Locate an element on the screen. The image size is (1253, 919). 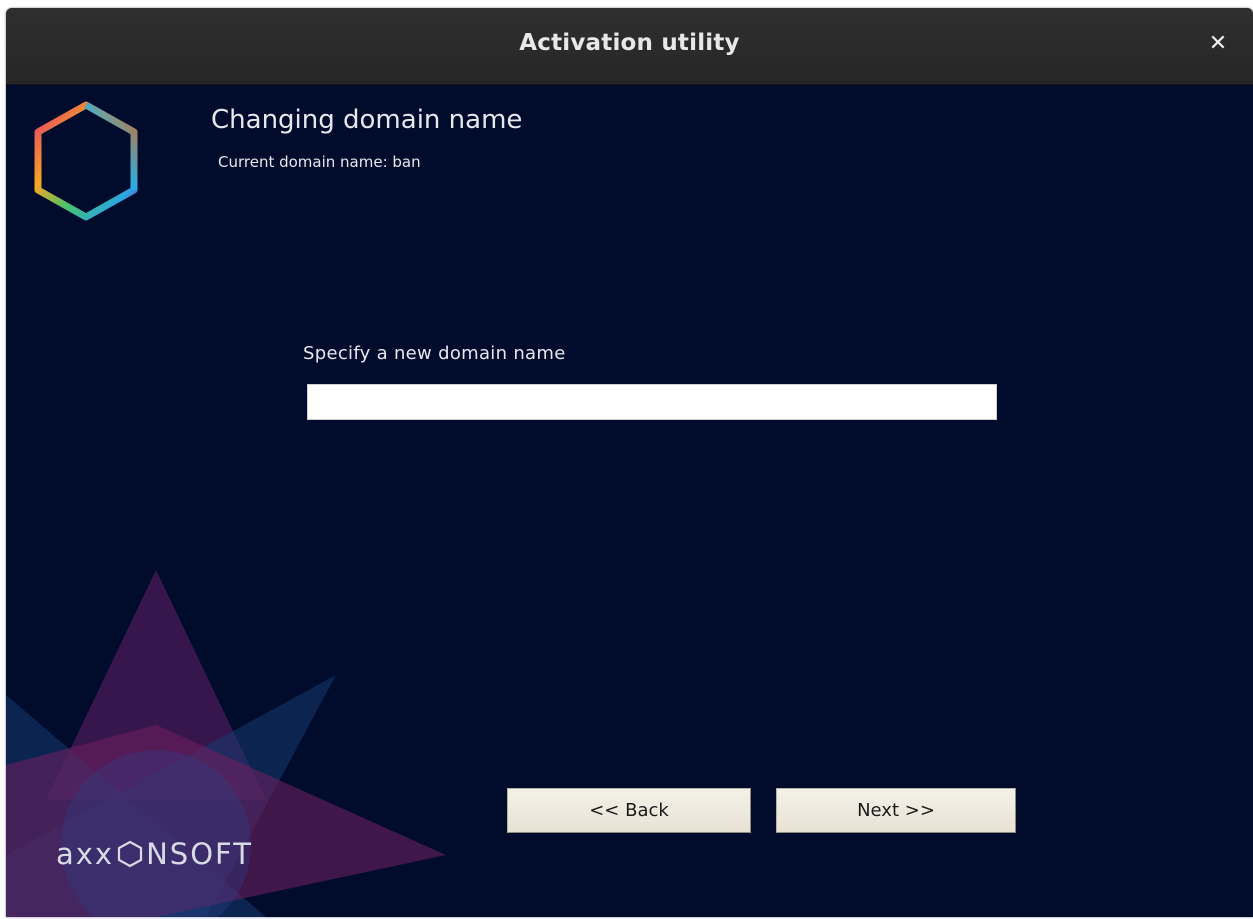
current-domain-text: Current domain name: ban is located at coordinates (319, 162).